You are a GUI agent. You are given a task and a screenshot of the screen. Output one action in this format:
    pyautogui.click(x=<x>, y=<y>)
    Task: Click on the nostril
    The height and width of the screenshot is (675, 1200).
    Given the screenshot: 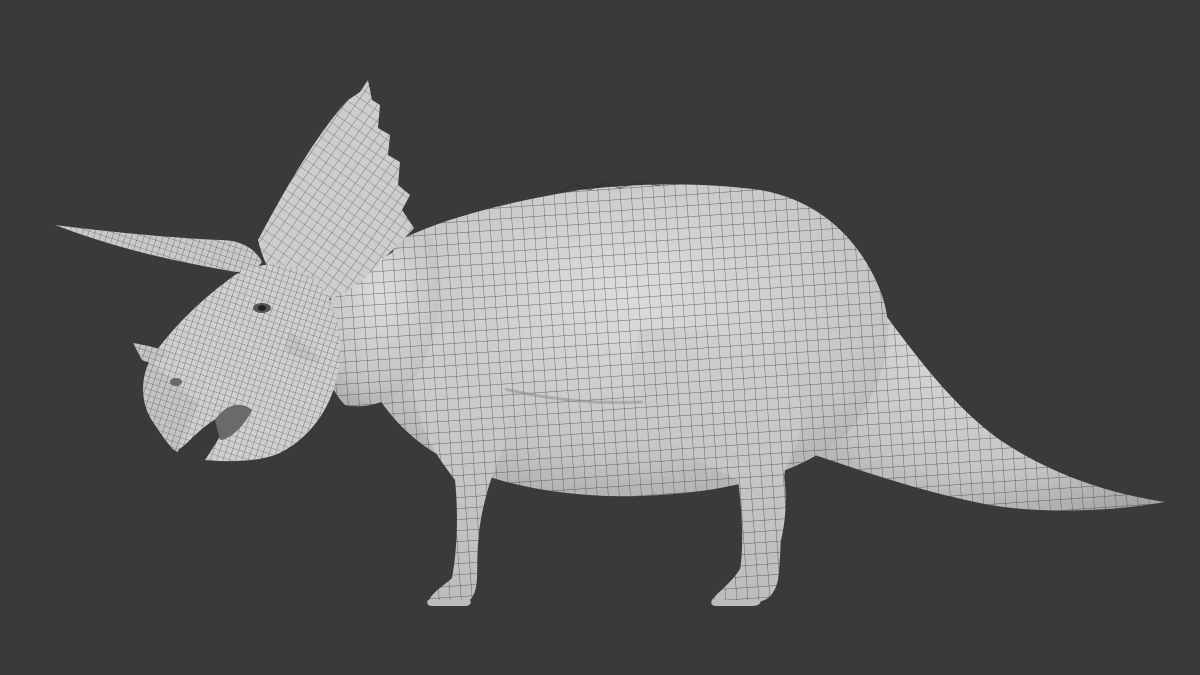 What is the action you would take?
    pyautogui.click(x=176, y=382)
    